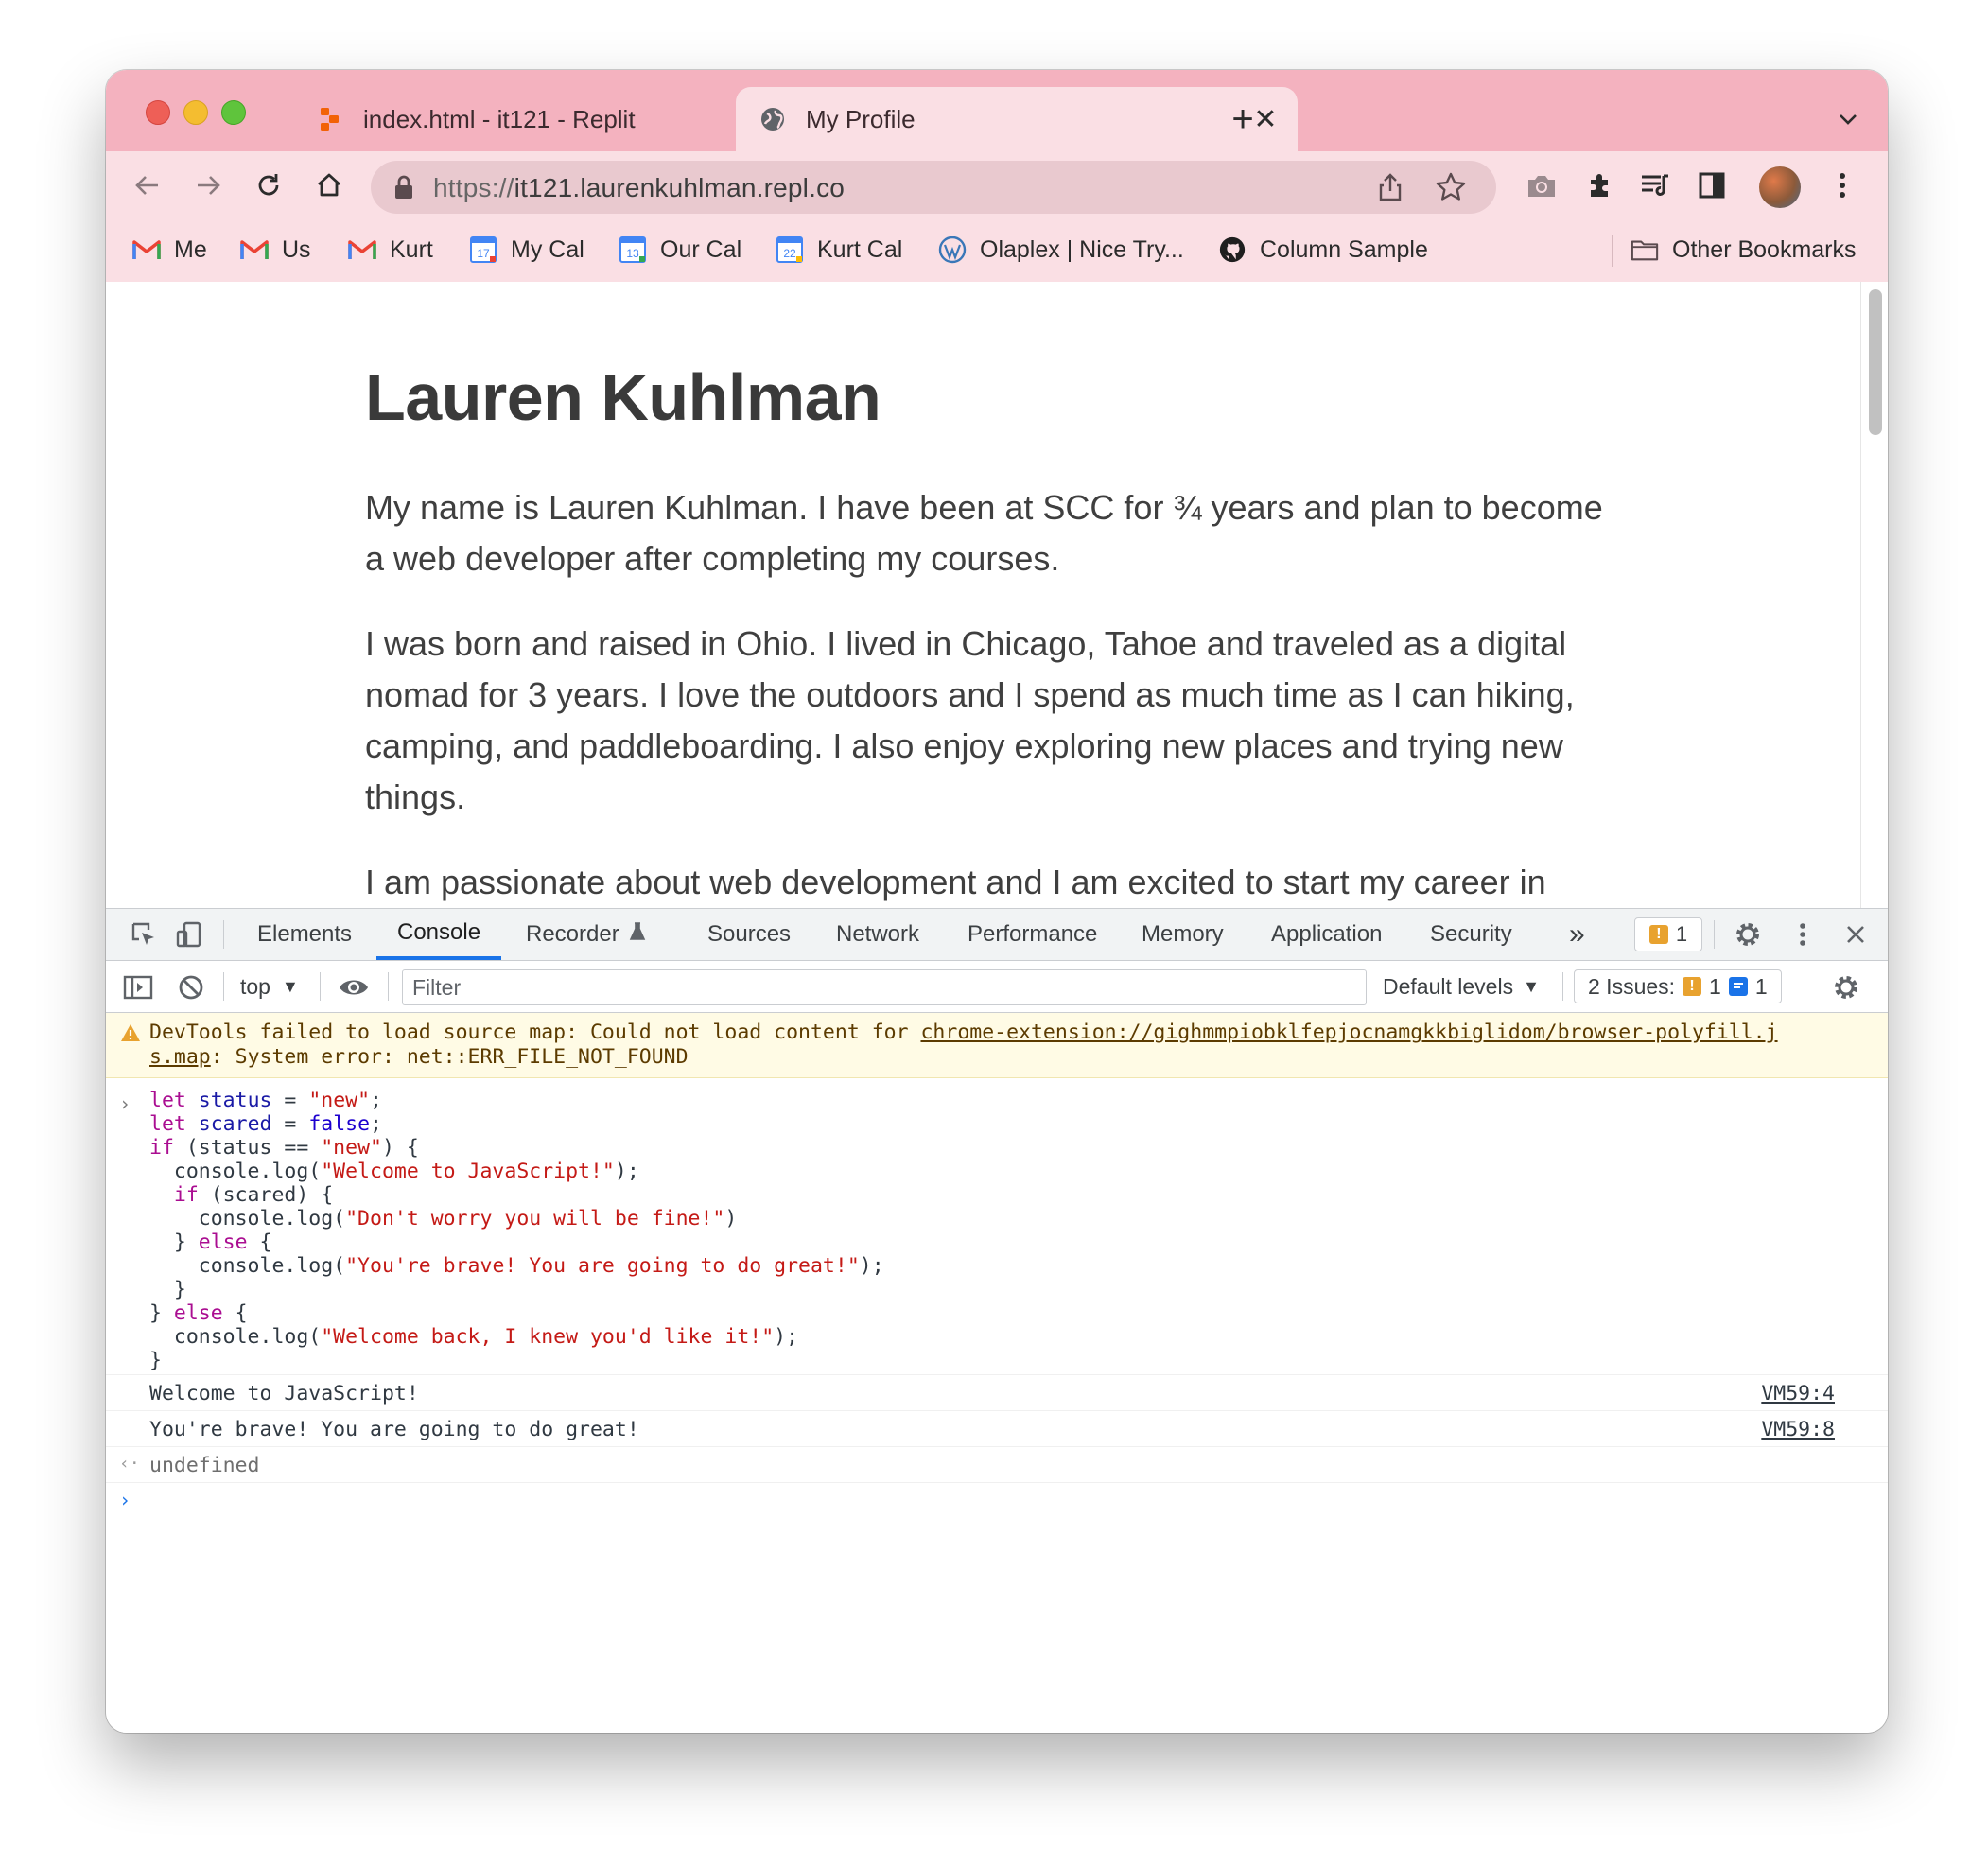  I want to click on address-bar: https://it121.laurenkuhlman.repl.co, so click(933, 187).